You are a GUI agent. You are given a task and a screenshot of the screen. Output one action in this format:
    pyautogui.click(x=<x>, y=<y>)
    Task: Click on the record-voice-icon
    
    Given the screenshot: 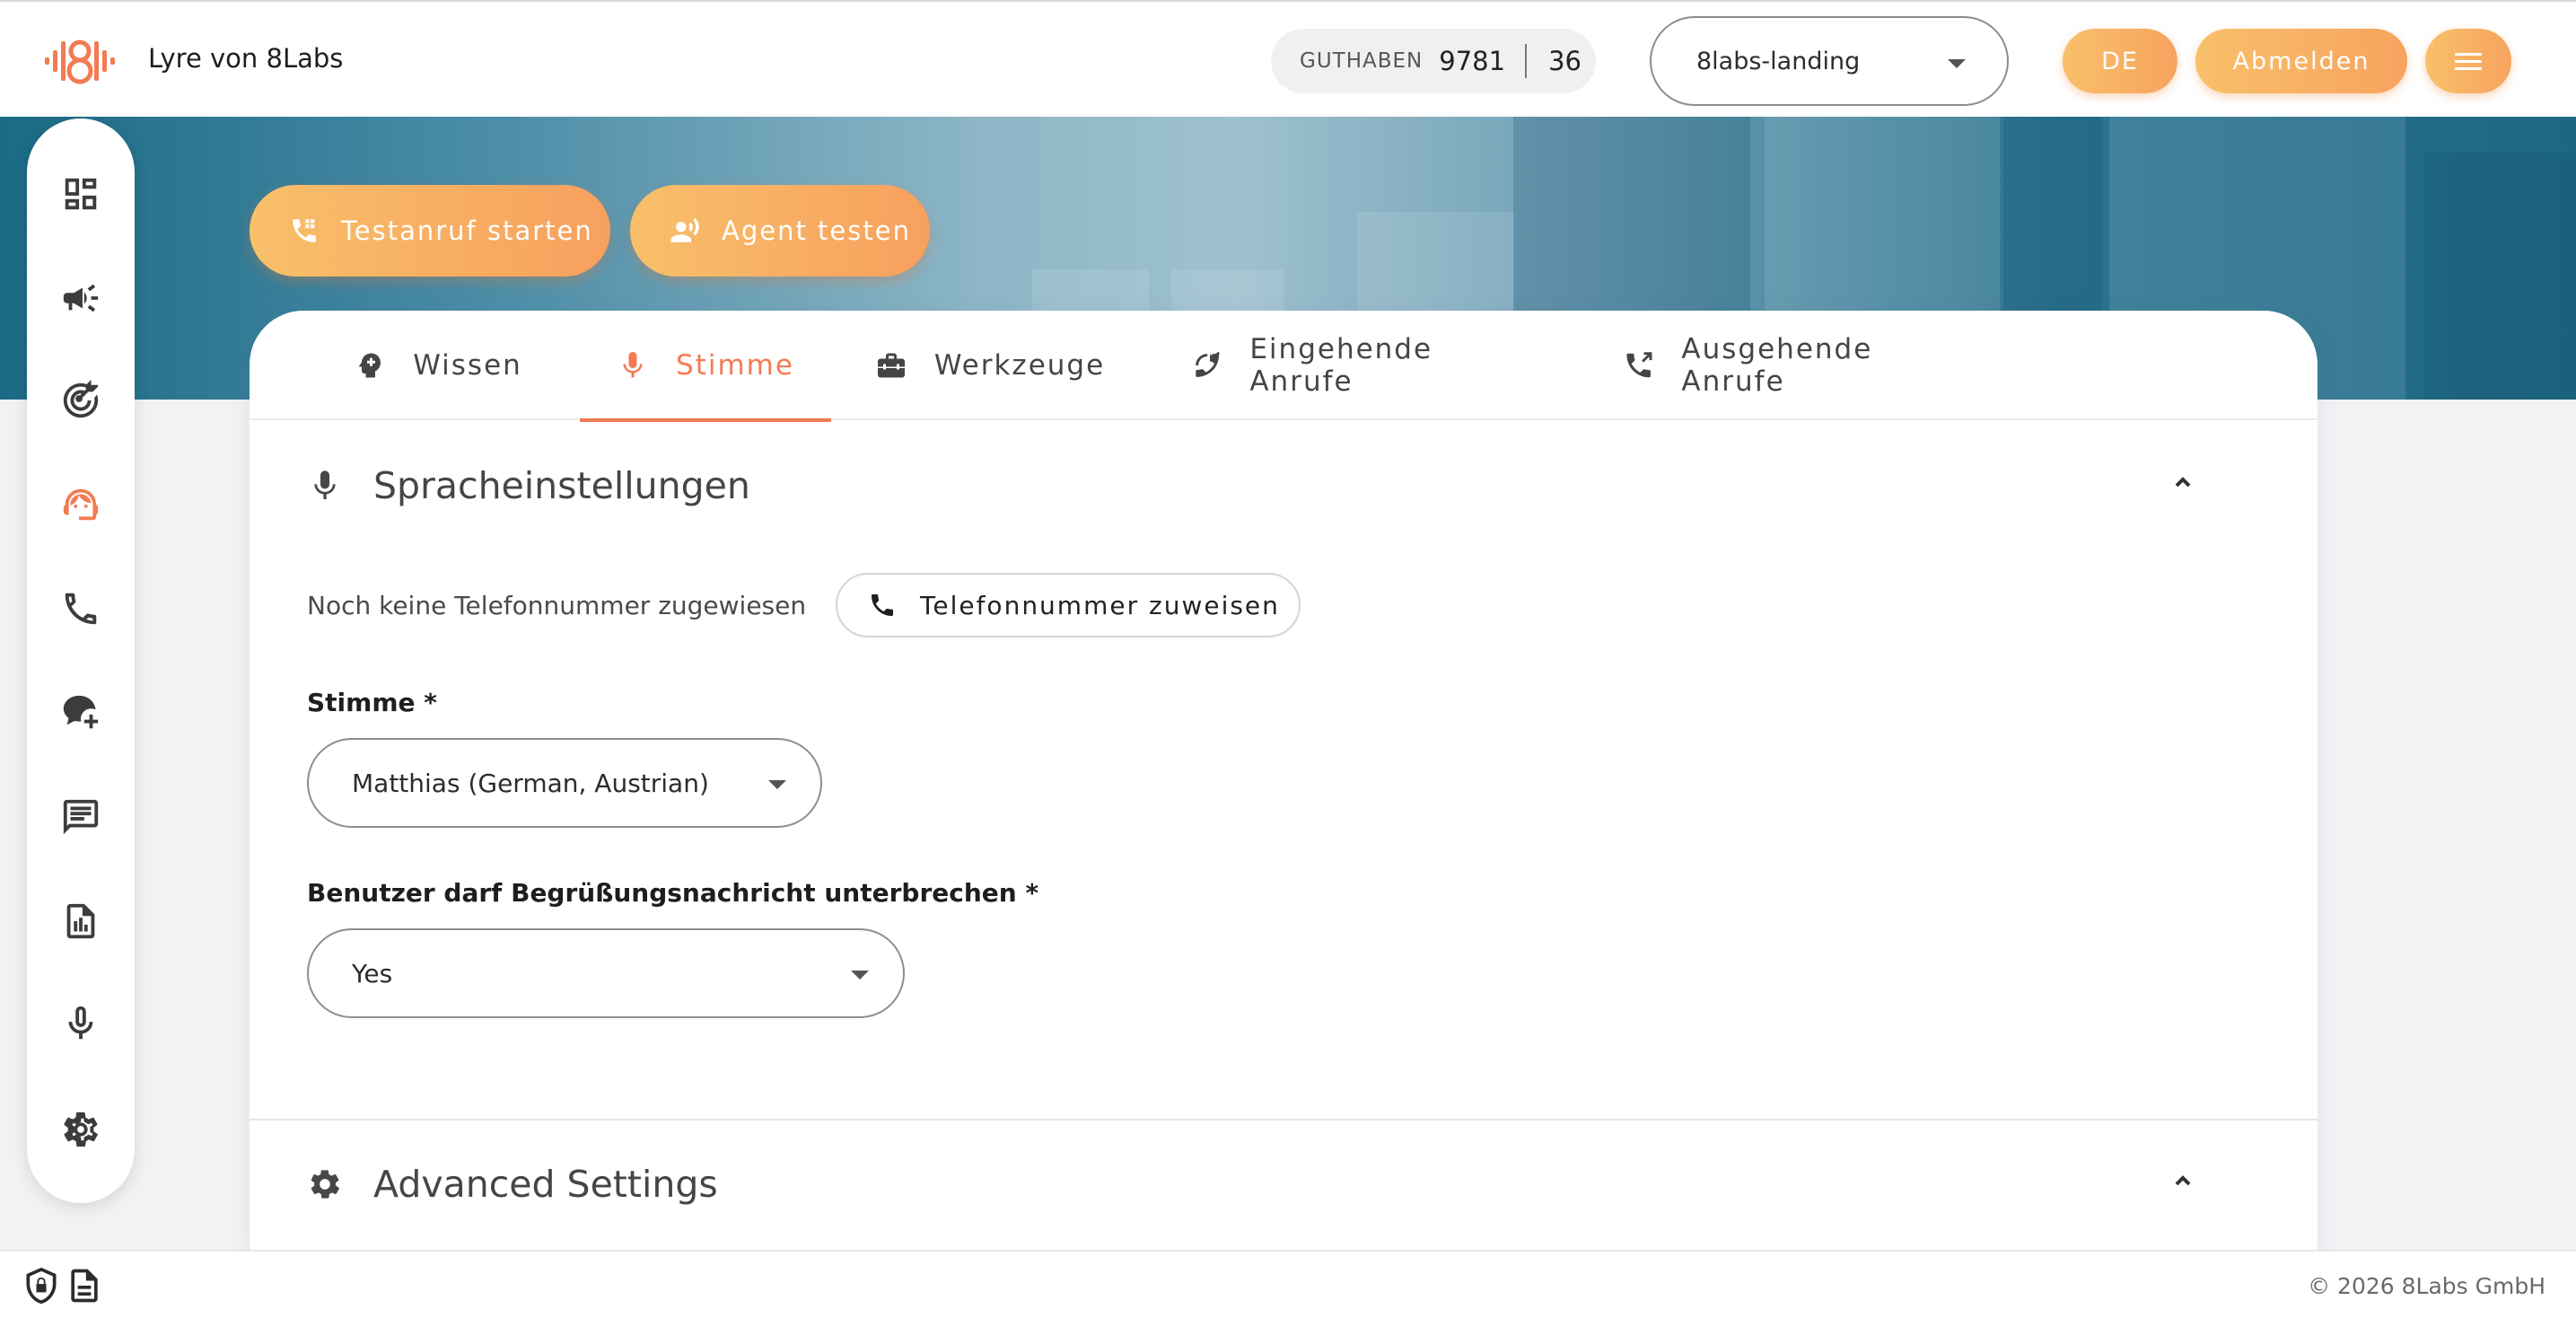 What is the action you would take?
    pyautogui.click(x=684, y=229)
    